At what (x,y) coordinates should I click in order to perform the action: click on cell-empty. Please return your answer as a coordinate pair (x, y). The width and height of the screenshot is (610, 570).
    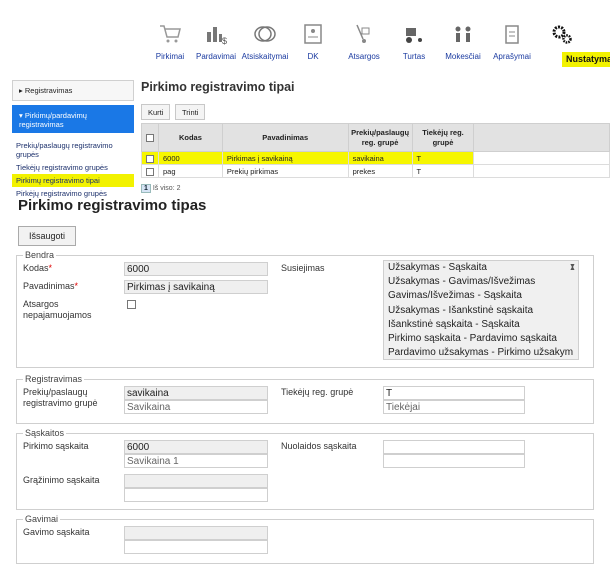
    Looking at the image, I should click on (541, 158).